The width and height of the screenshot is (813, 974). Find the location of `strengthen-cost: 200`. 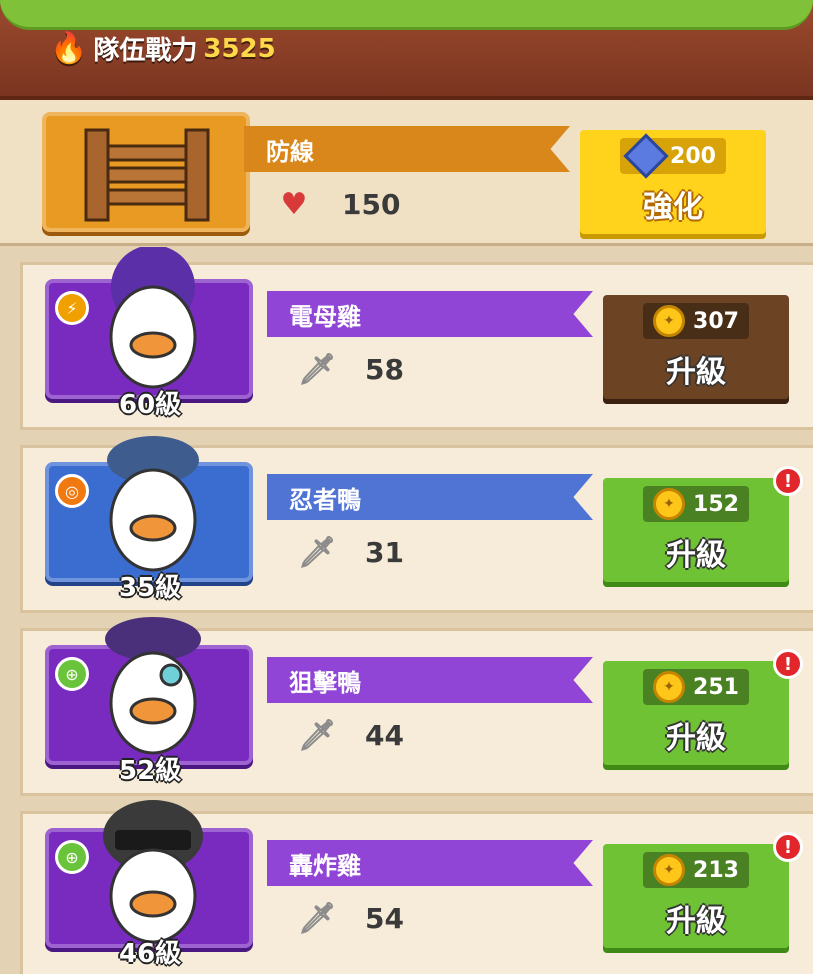

strengthen-cost: 200 is located at coordinates (673, 156).